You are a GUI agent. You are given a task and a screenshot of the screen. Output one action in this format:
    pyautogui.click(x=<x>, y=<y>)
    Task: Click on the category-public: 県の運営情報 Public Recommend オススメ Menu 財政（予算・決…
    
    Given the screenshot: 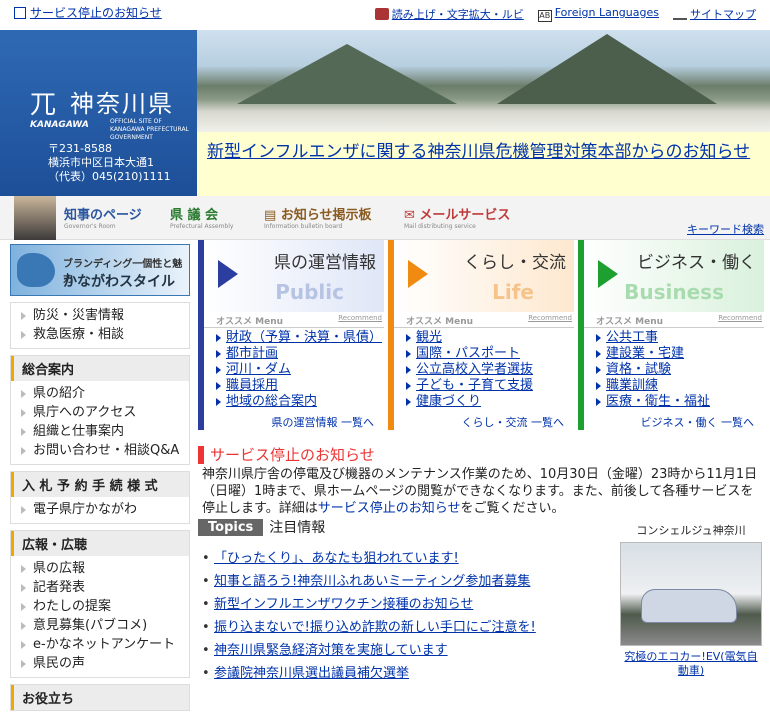 What is the action you would take?
    pyautogui.click(x=291, y=335)
    